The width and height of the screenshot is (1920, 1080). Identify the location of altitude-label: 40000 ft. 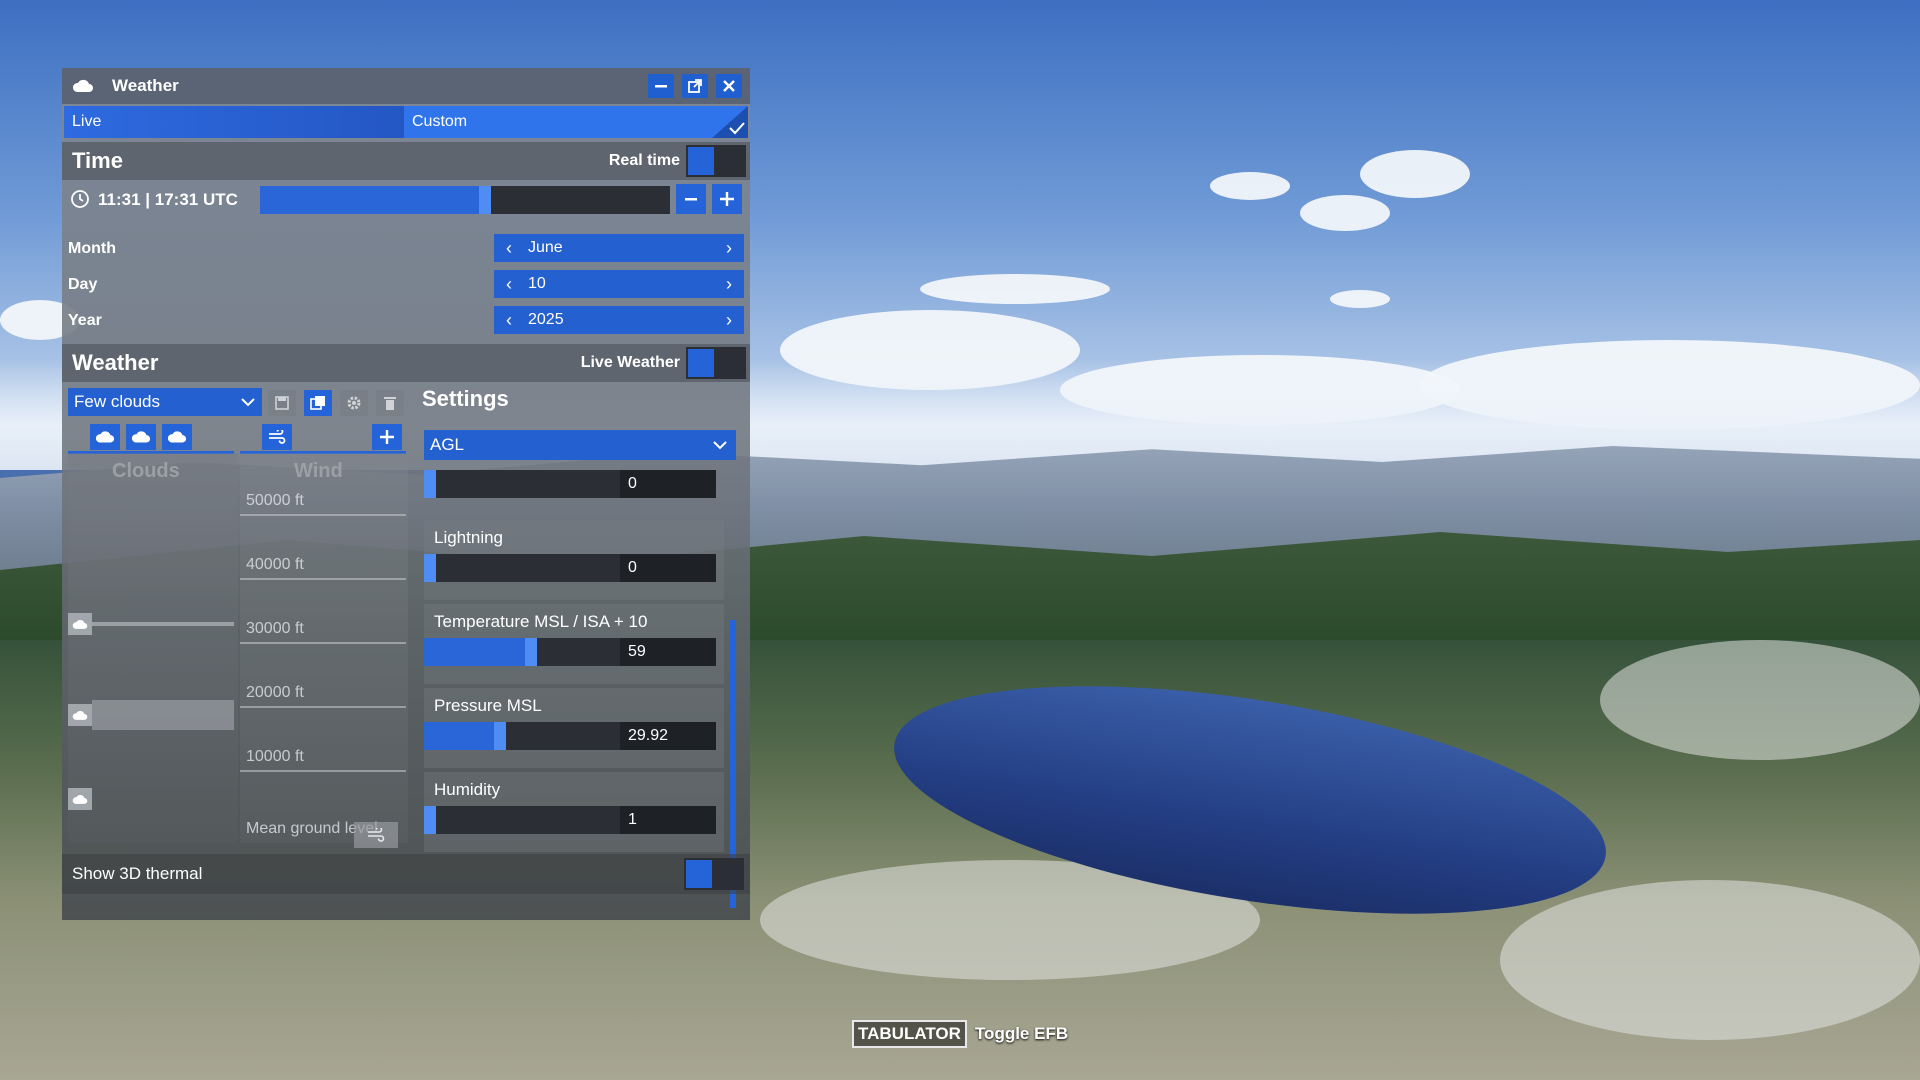
(275, 564).